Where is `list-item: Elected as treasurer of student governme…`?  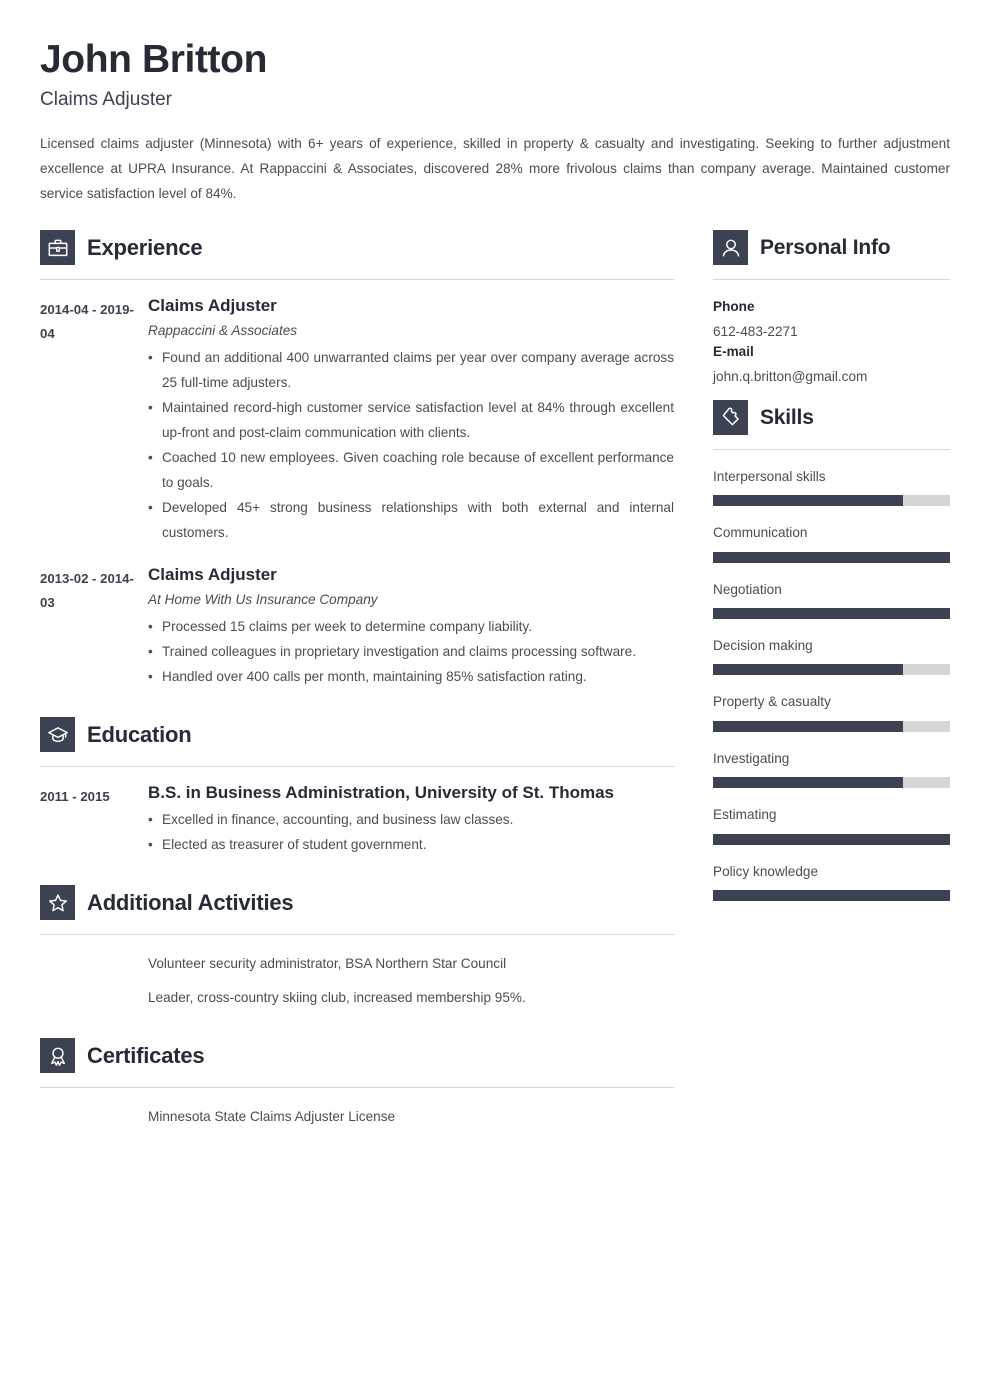
list-item: Elected as treasurer of student governme… is located at coordinates (411, 844).